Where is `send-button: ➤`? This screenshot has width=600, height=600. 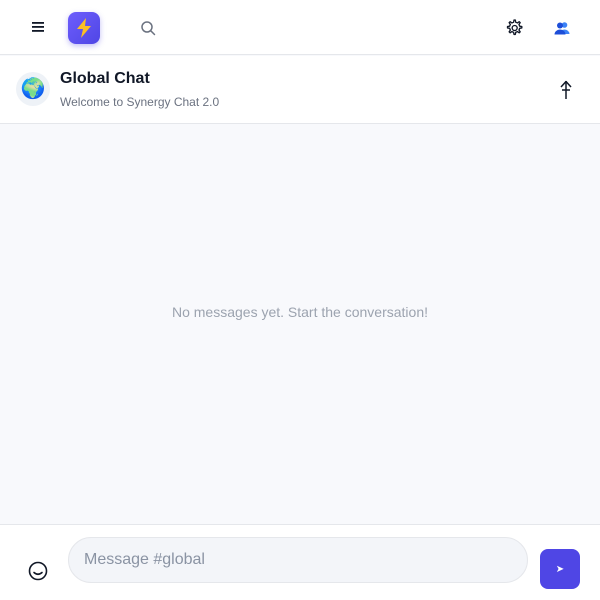
send-button: ➤ is located at coordinates (560, 569).